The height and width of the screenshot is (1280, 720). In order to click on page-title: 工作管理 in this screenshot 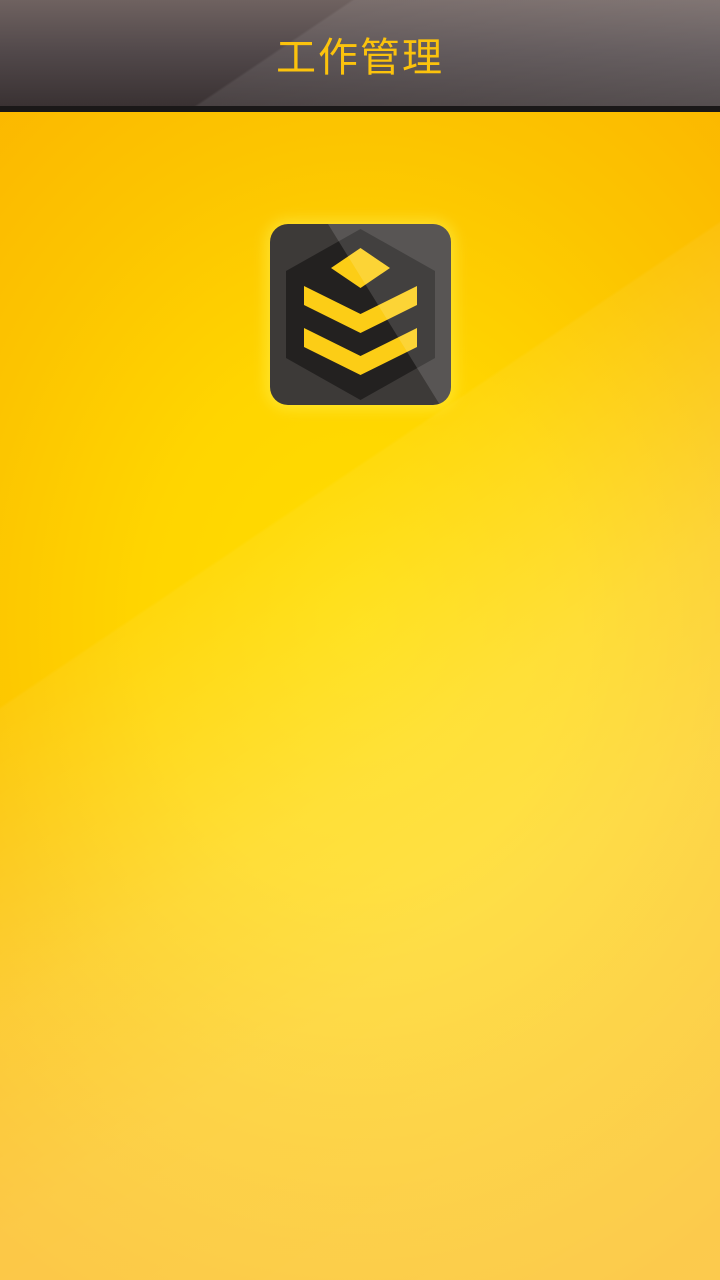, I will do `click(360, 58)`.